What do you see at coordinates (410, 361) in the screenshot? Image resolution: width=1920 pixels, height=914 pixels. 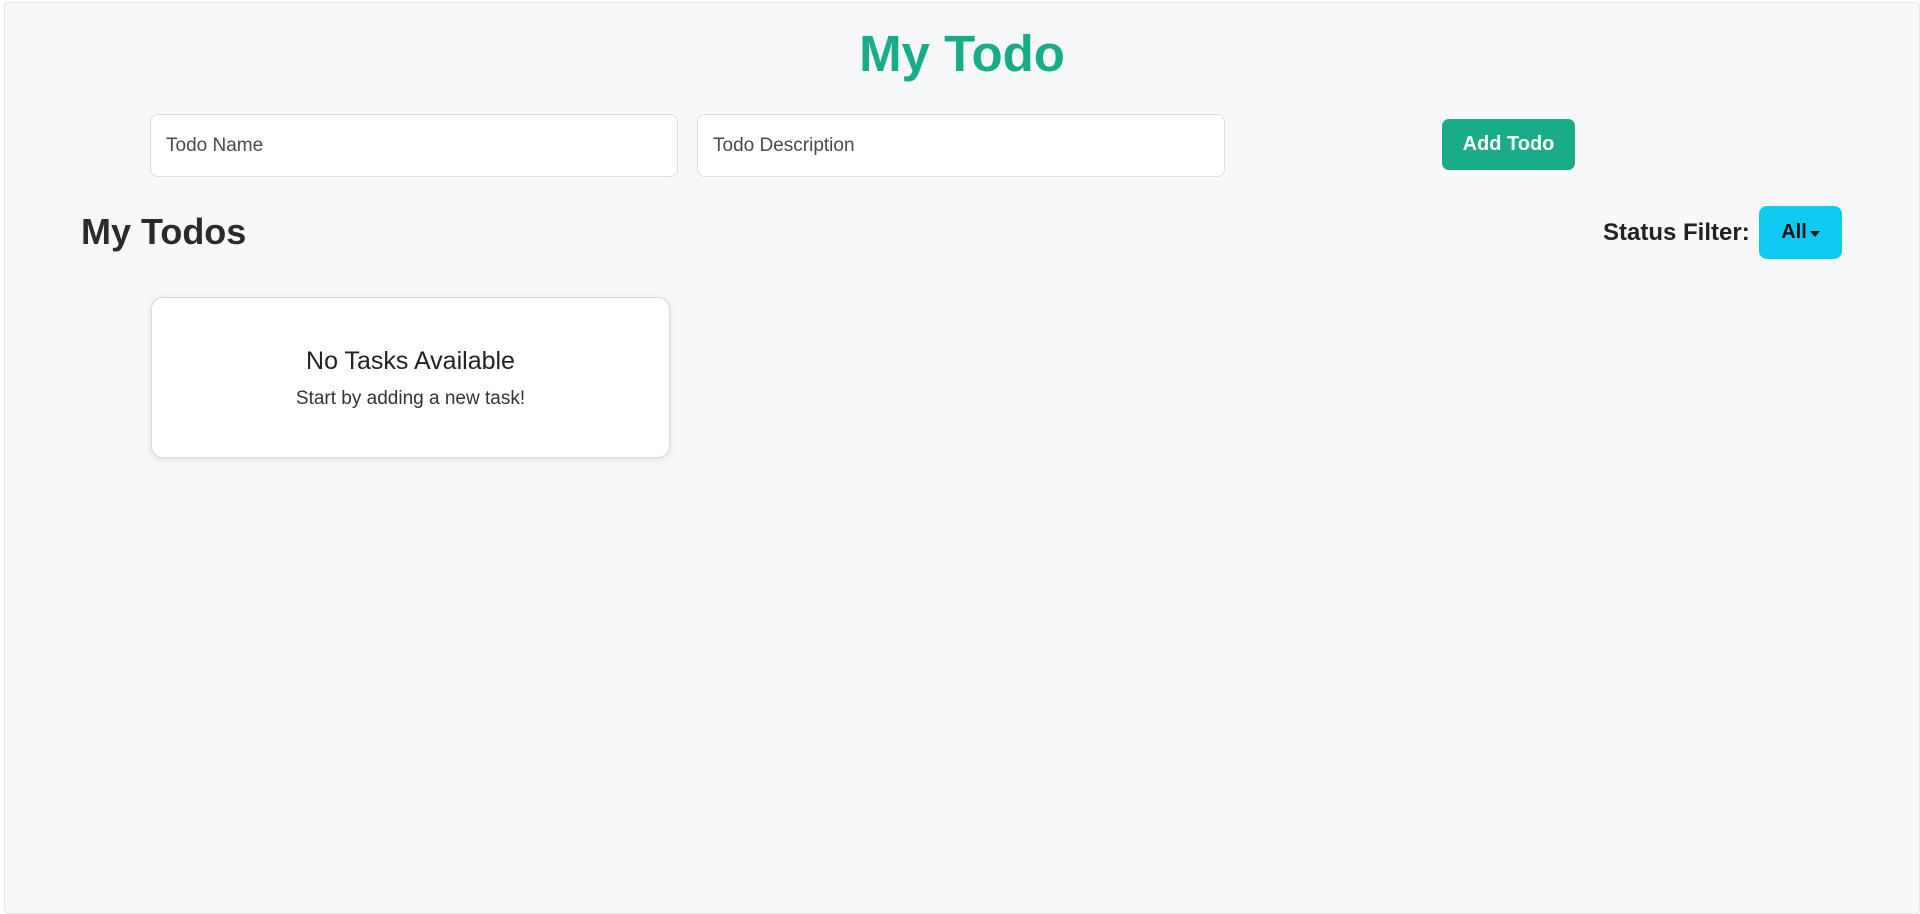 I see `empty-state-title: No Tasks Available` at bounding box center [410, 361].